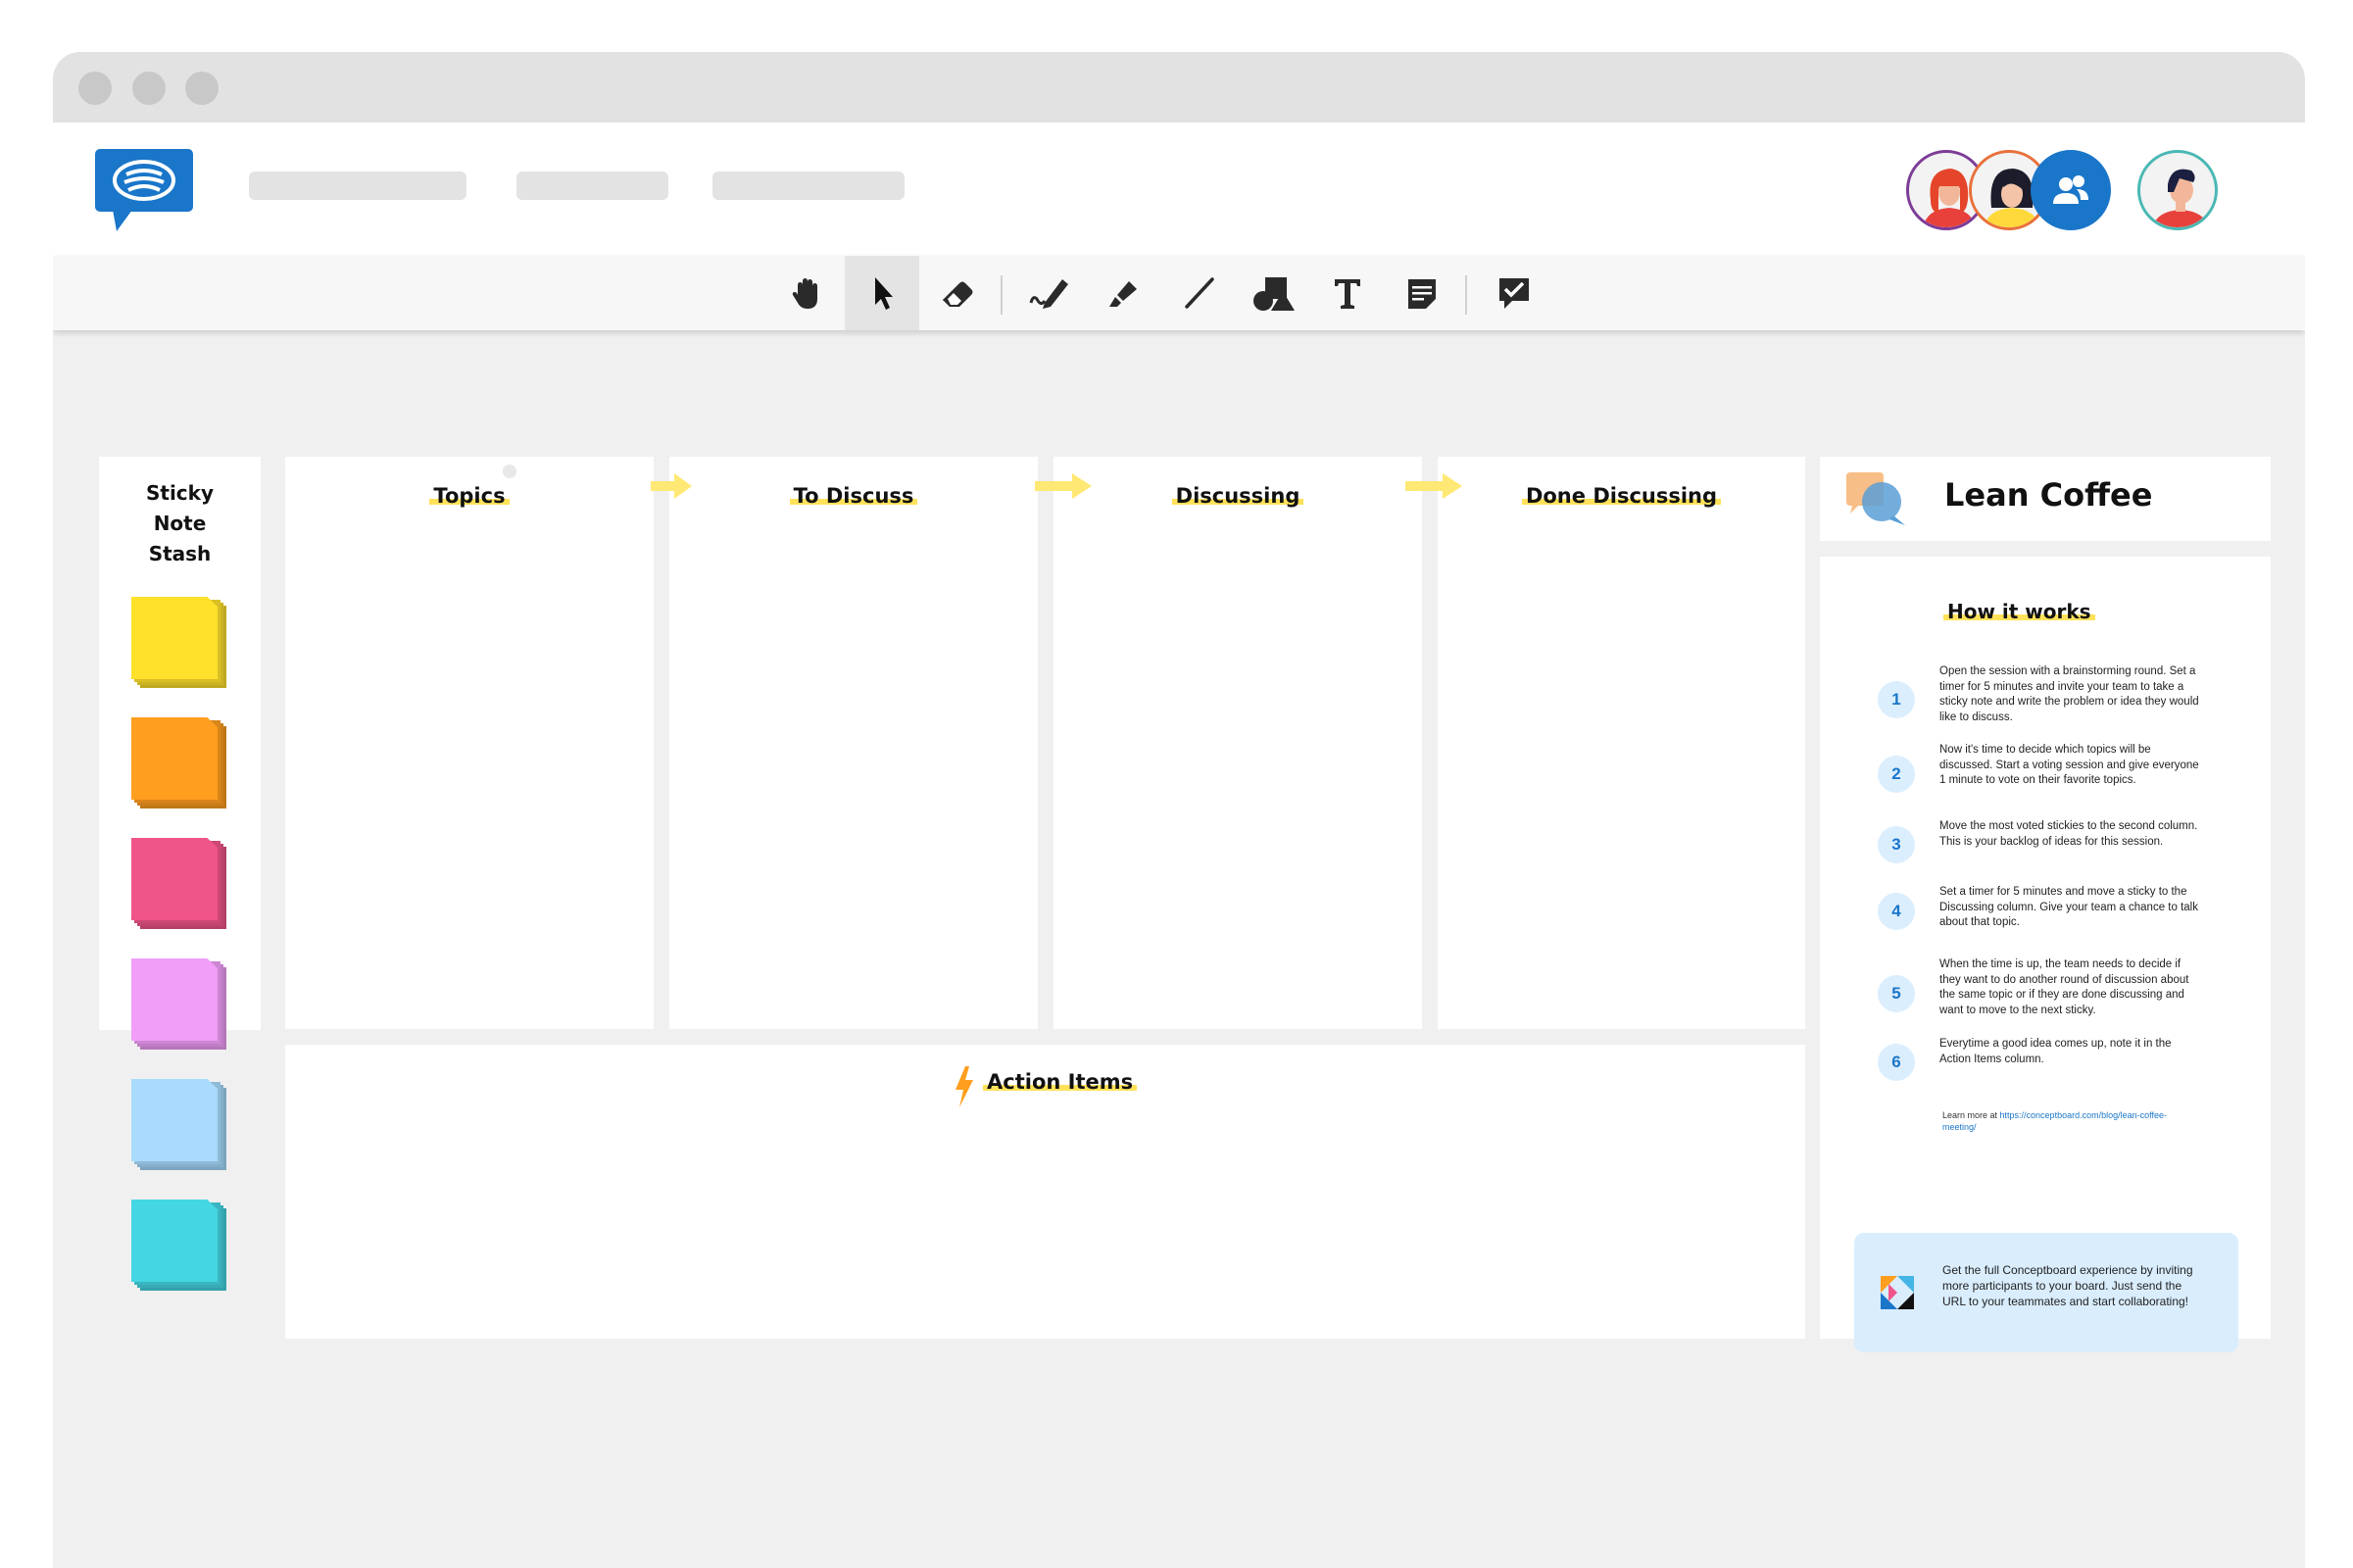  Describe the element at coordinates (1238, 496) in the screenshot. I see `column-title: Discussing` at that location.